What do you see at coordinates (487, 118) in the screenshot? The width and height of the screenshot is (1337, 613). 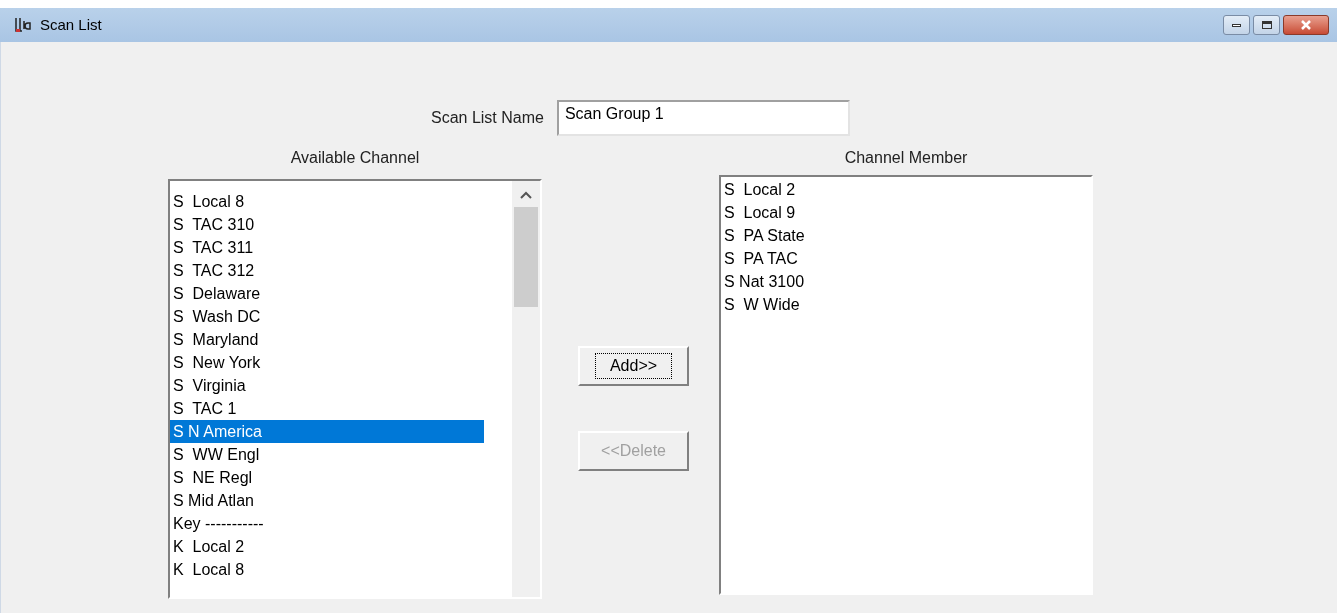 I see `field-label: Scan List Name` at bounding box center [487, 118].